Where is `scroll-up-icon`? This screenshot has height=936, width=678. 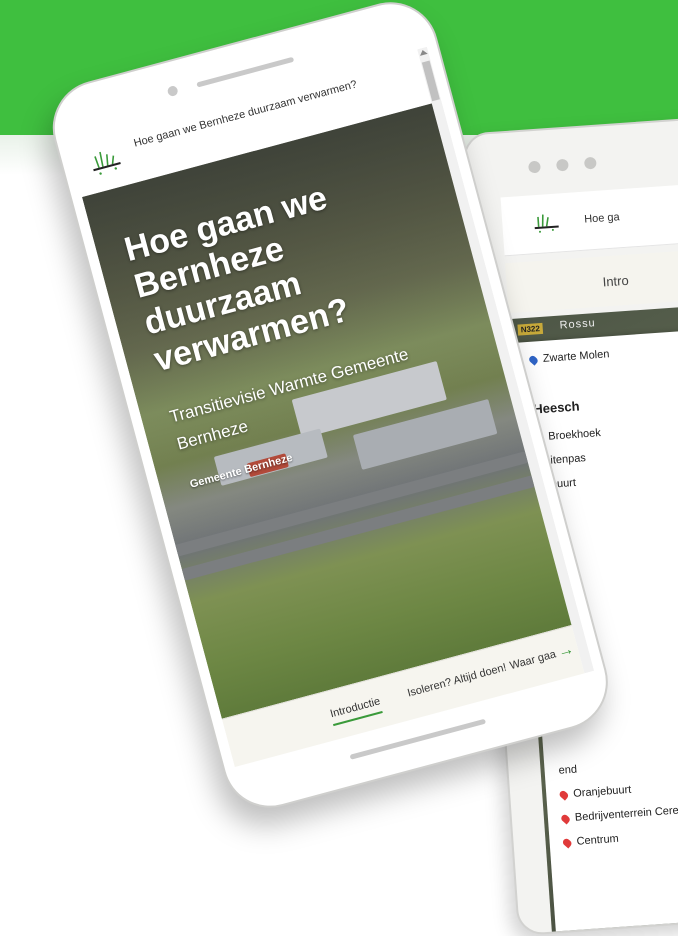
scroll-up-icon is located at coordinates (423, 52).